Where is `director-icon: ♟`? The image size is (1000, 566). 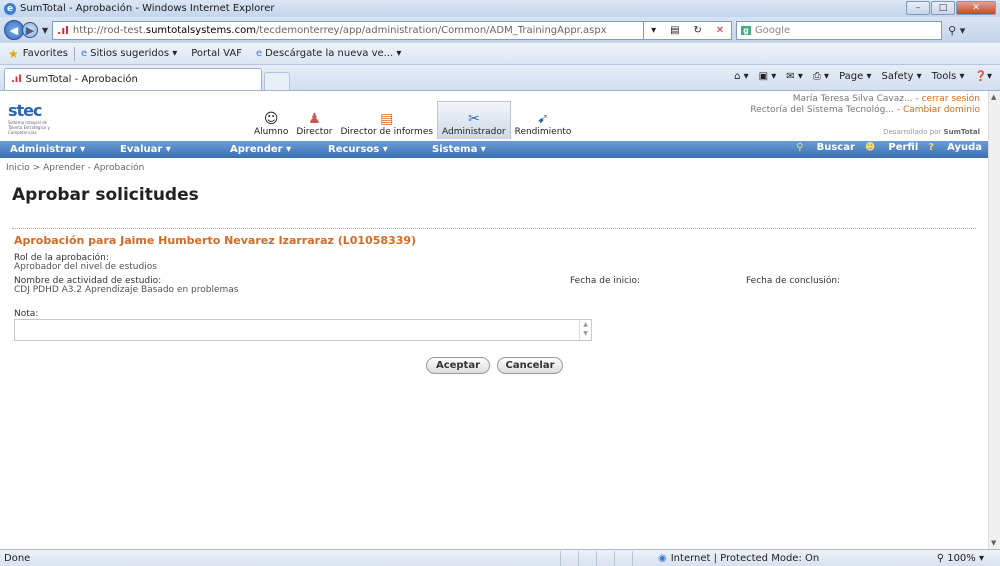 director-icon: ♟ is located at coordinates (314, 119).